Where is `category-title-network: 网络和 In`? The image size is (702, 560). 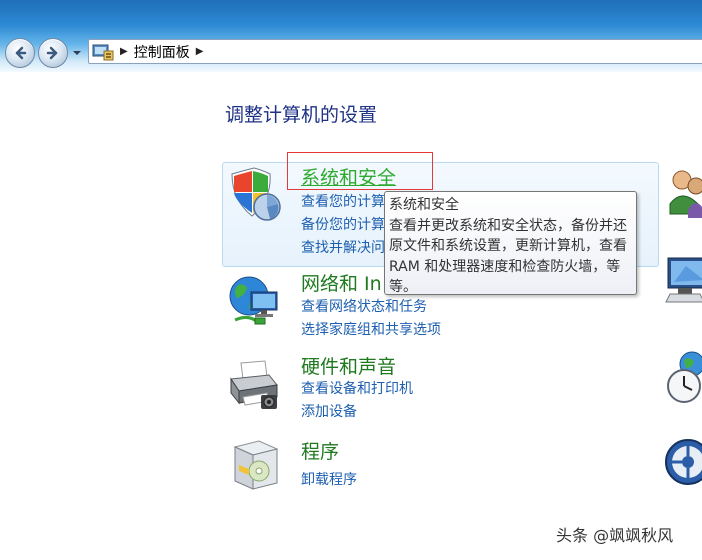
category-title-network: 网络和 In is located at coordinates (341, 282).